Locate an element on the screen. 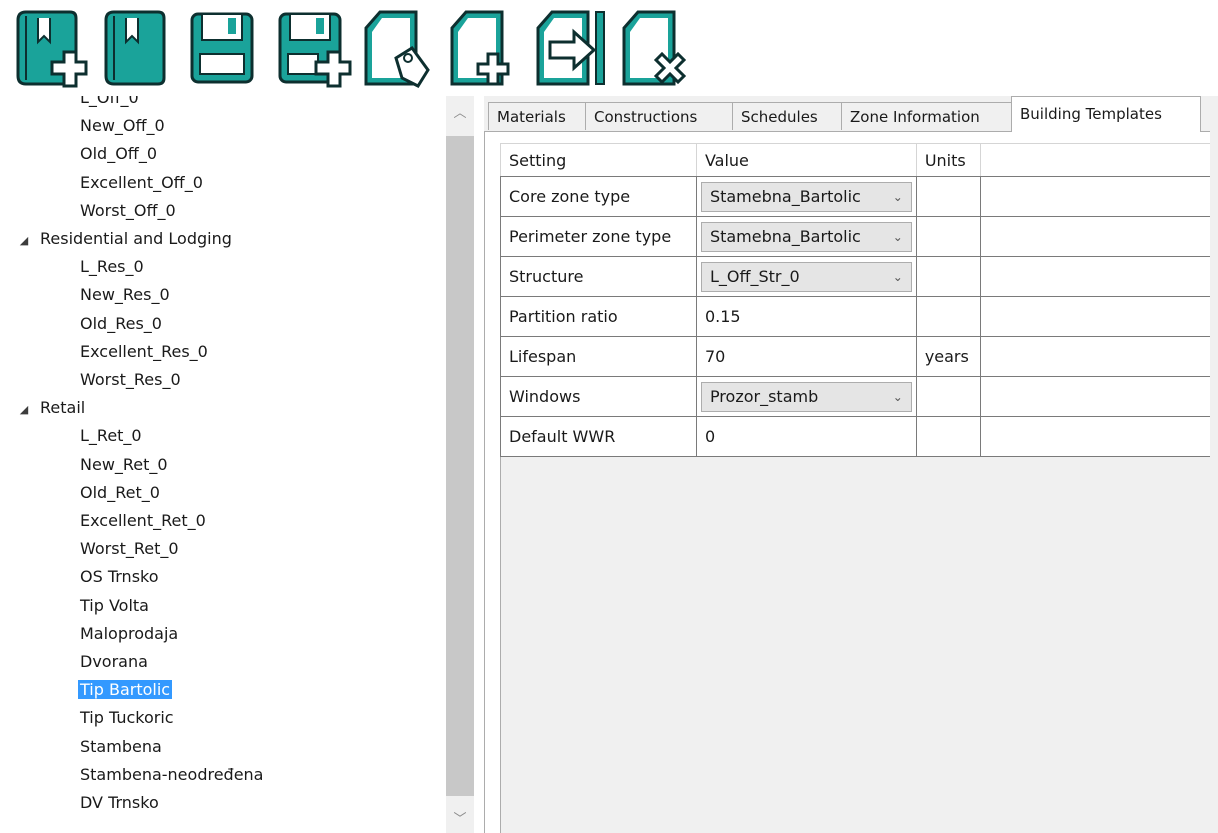  tree-item: Old_Res_0 is located at coordinates (121, 324).